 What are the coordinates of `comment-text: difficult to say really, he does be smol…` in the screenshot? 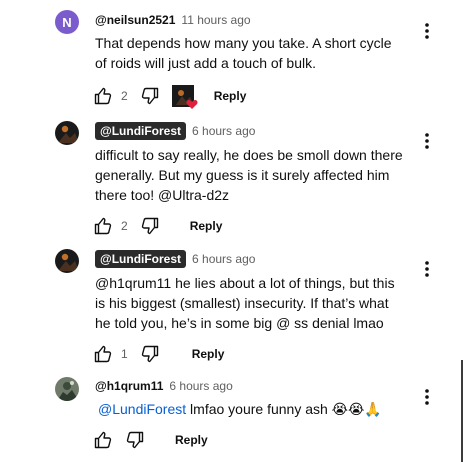 It's located at (255, 175).